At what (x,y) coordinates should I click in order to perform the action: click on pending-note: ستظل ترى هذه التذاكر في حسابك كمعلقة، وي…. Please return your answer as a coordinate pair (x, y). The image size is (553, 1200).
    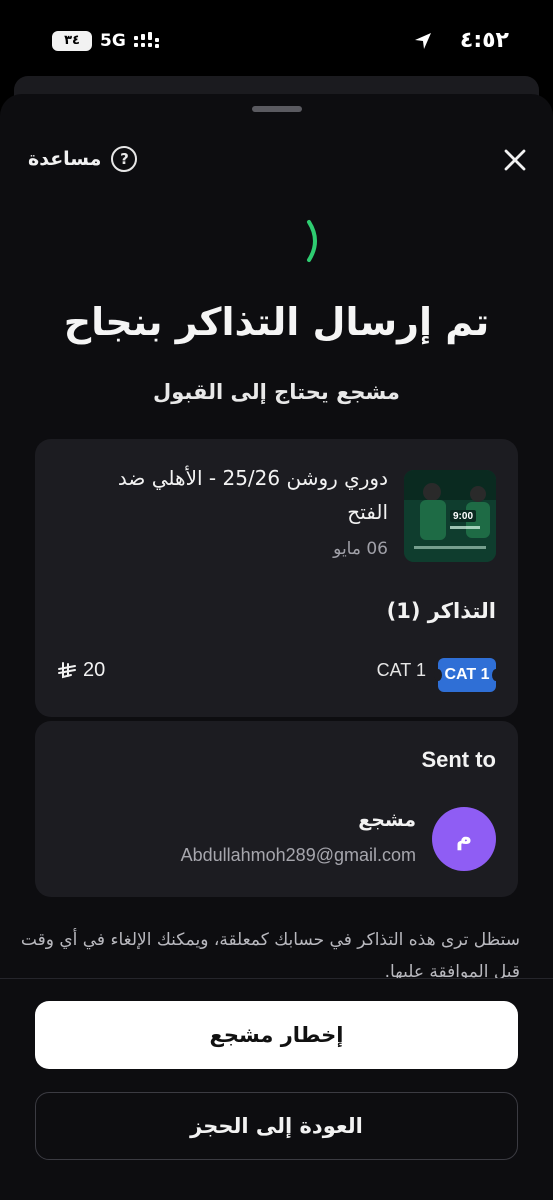
    Looking at the image, I should click on (270, 955).